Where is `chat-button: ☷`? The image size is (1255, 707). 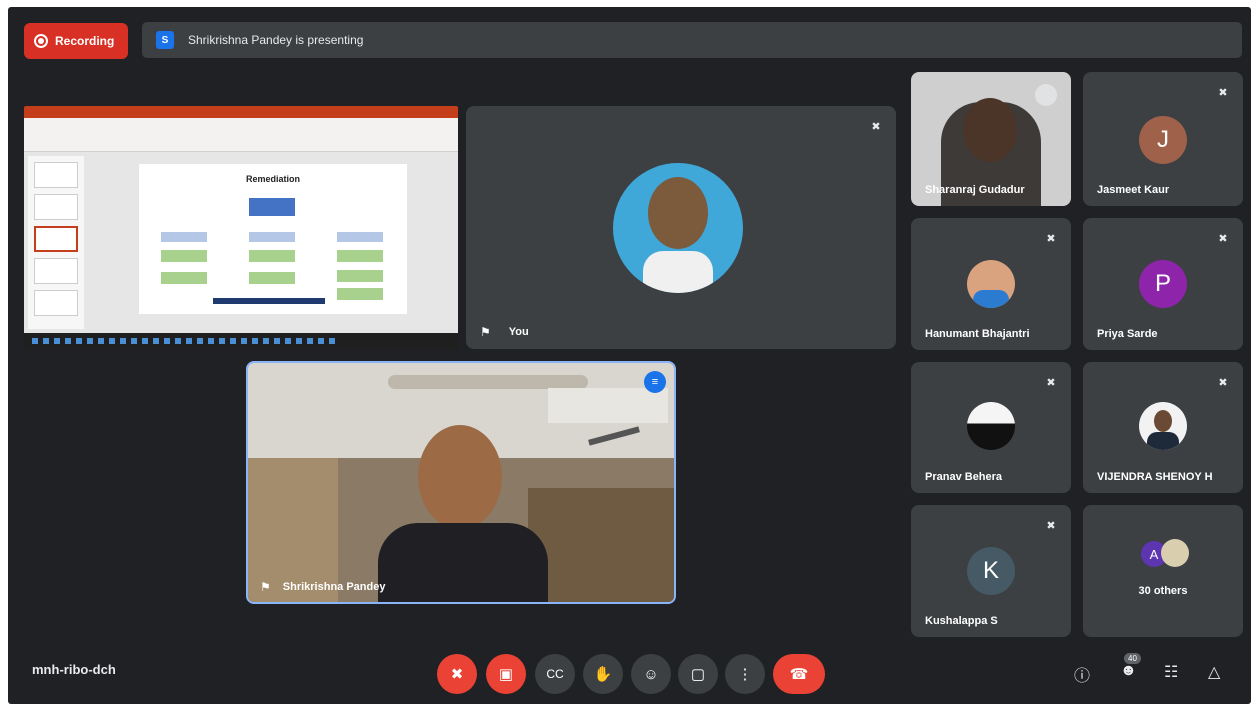
chat-button: ☷ is located at coordinates (1171, 672).